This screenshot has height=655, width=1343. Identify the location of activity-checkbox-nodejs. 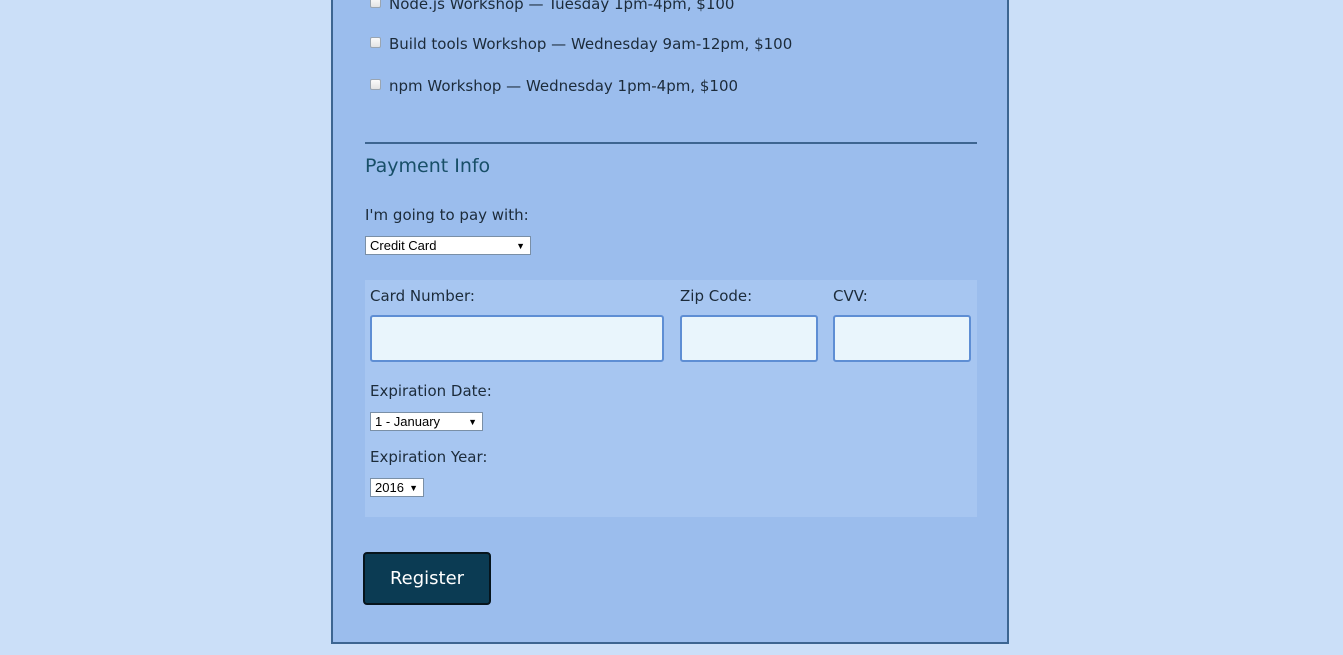
(375, 4).